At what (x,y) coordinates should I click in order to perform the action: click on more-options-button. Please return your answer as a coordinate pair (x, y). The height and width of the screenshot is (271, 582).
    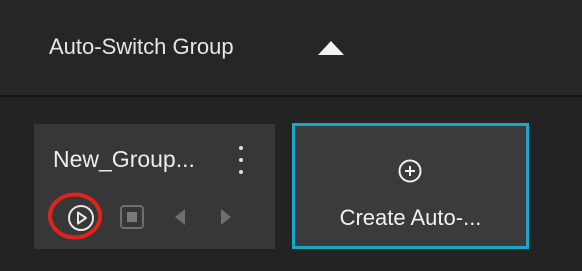
    Looking at the image, I should click on (241, 160).